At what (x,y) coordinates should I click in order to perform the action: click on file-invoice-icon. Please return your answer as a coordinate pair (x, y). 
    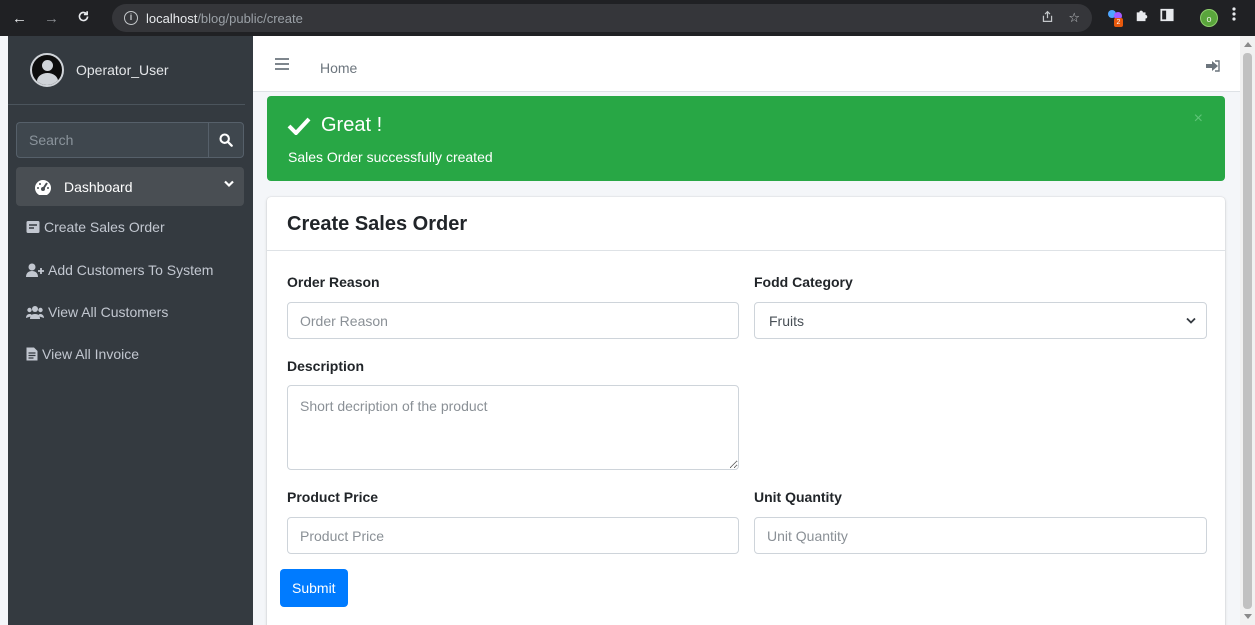
    Looking at the image, I should click on (32, 354).